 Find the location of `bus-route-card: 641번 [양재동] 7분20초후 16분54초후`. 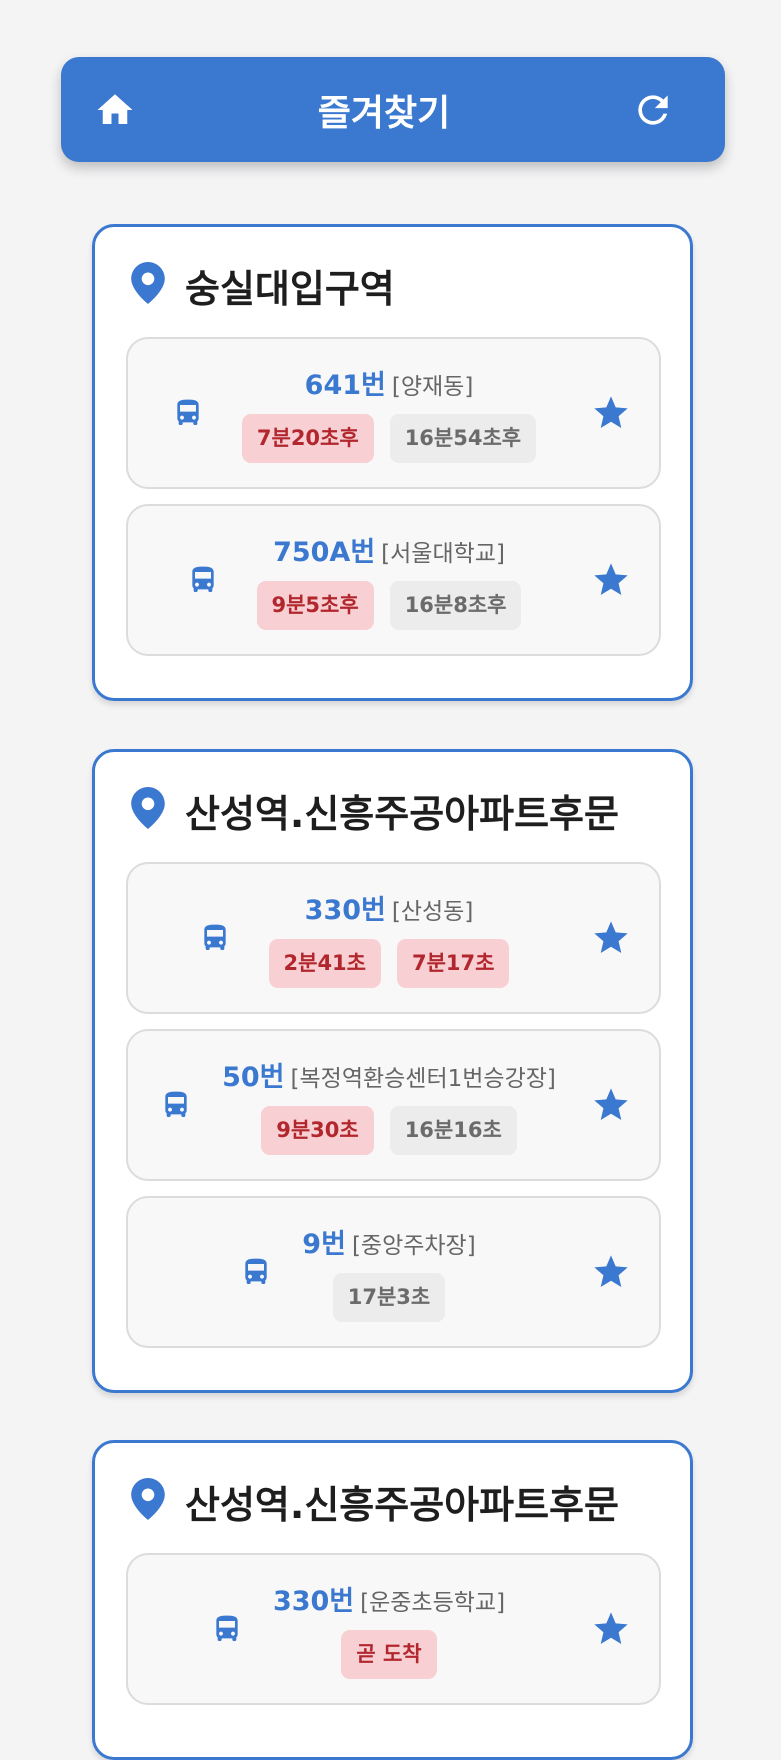

bus-route-card: 641번 [양재동] 7분20초후 16분54초후 is located at coordinates (393, 413).